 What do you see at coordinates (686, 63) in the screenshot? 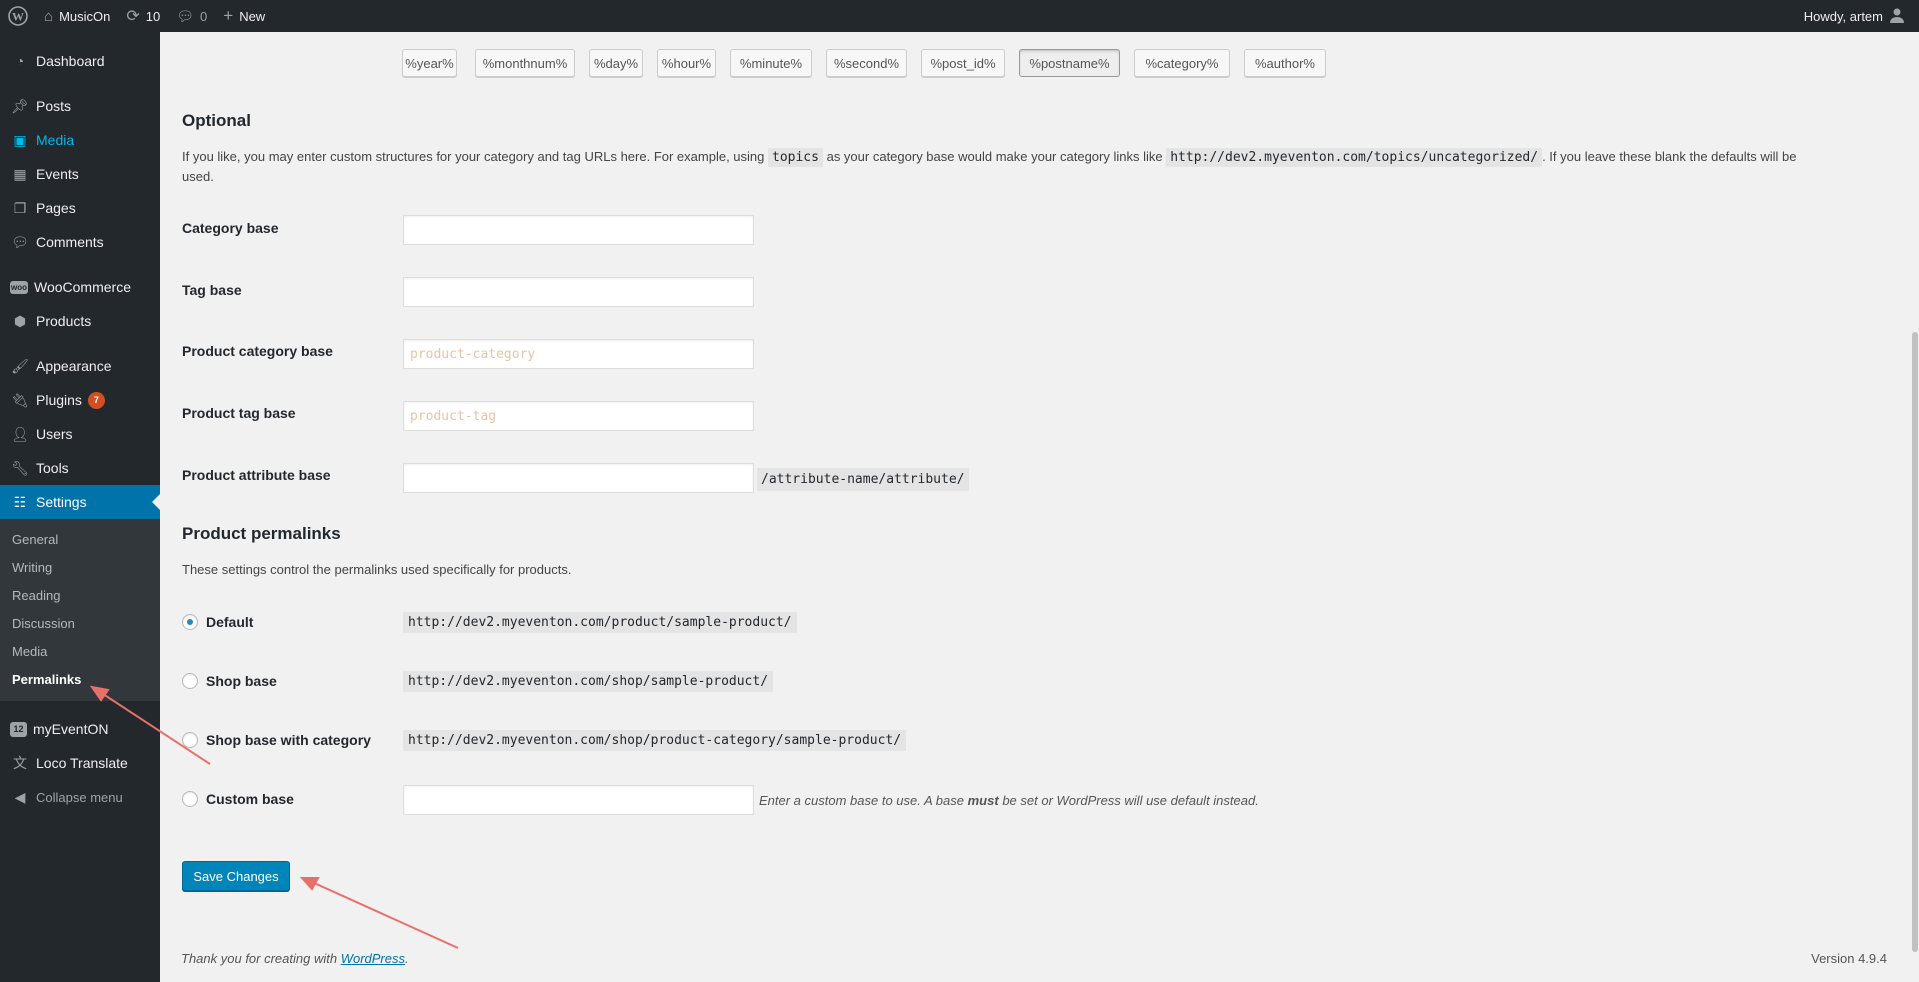
I see `tag-hour-button: %hour%` at bounding box center [686, 63].